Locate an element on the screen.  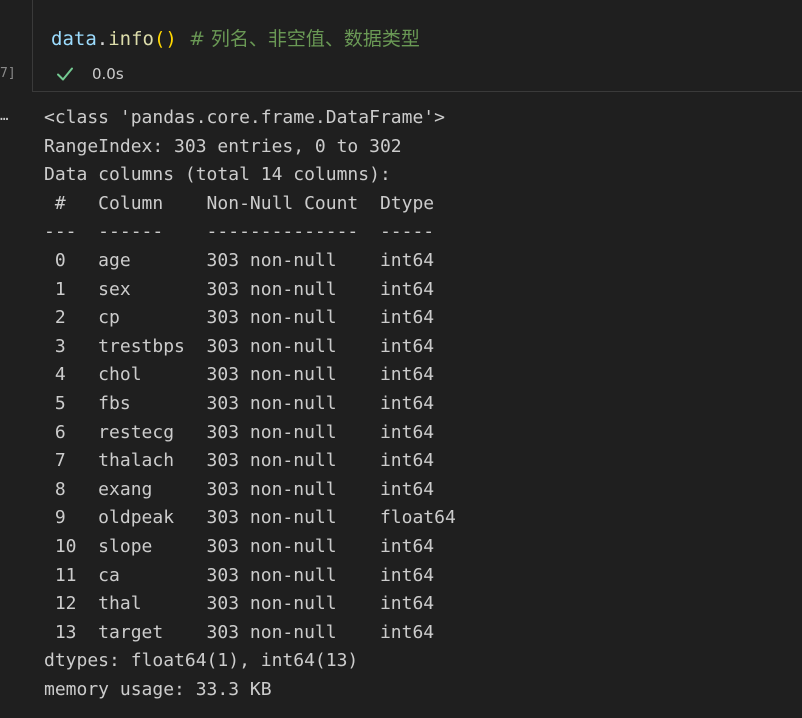
output-line: memory usage: 33.3 KB is located at coordinates (158, 689).